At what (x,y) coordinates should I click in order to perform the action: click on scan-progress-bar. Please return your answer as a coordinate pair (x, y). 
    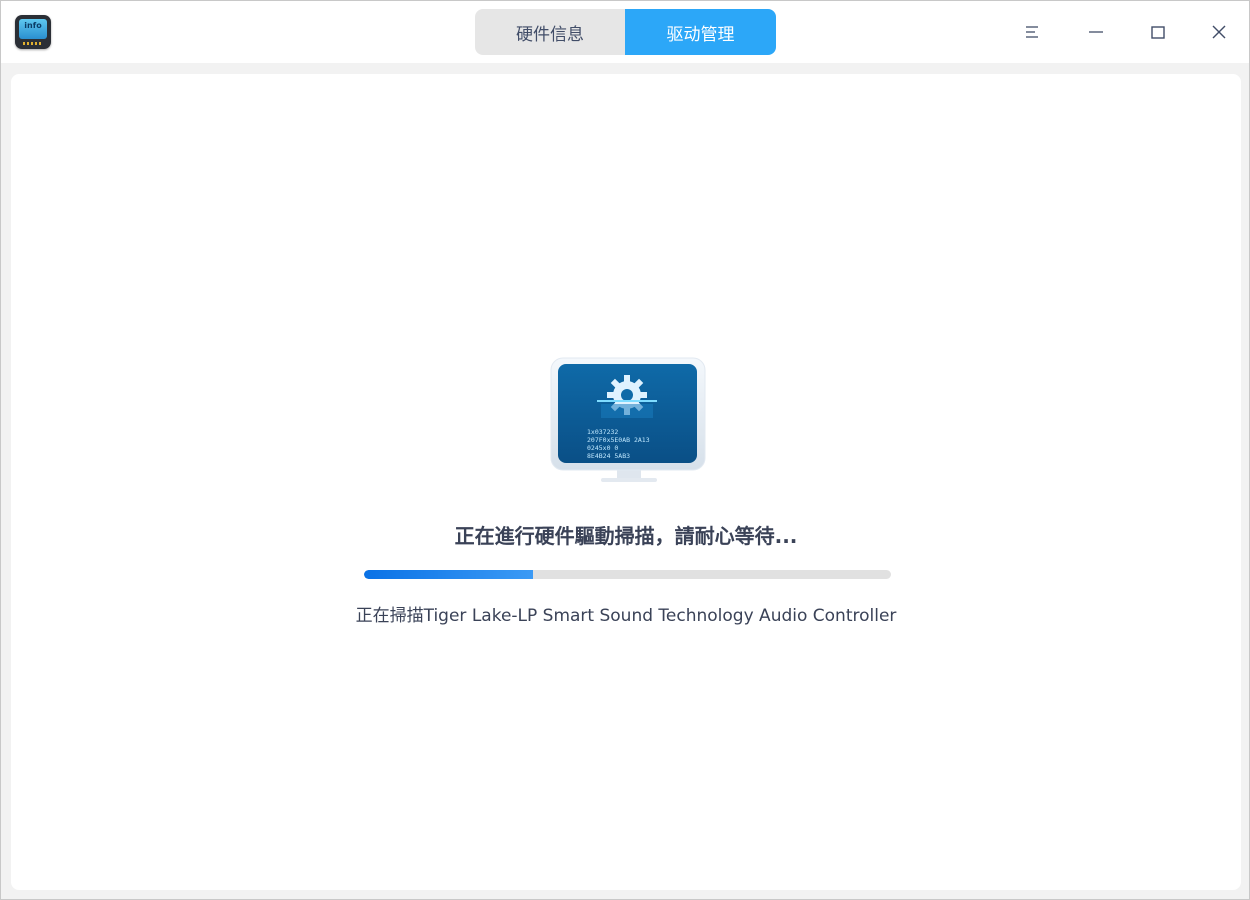
    Looking at the image, I should click on (627, 574).